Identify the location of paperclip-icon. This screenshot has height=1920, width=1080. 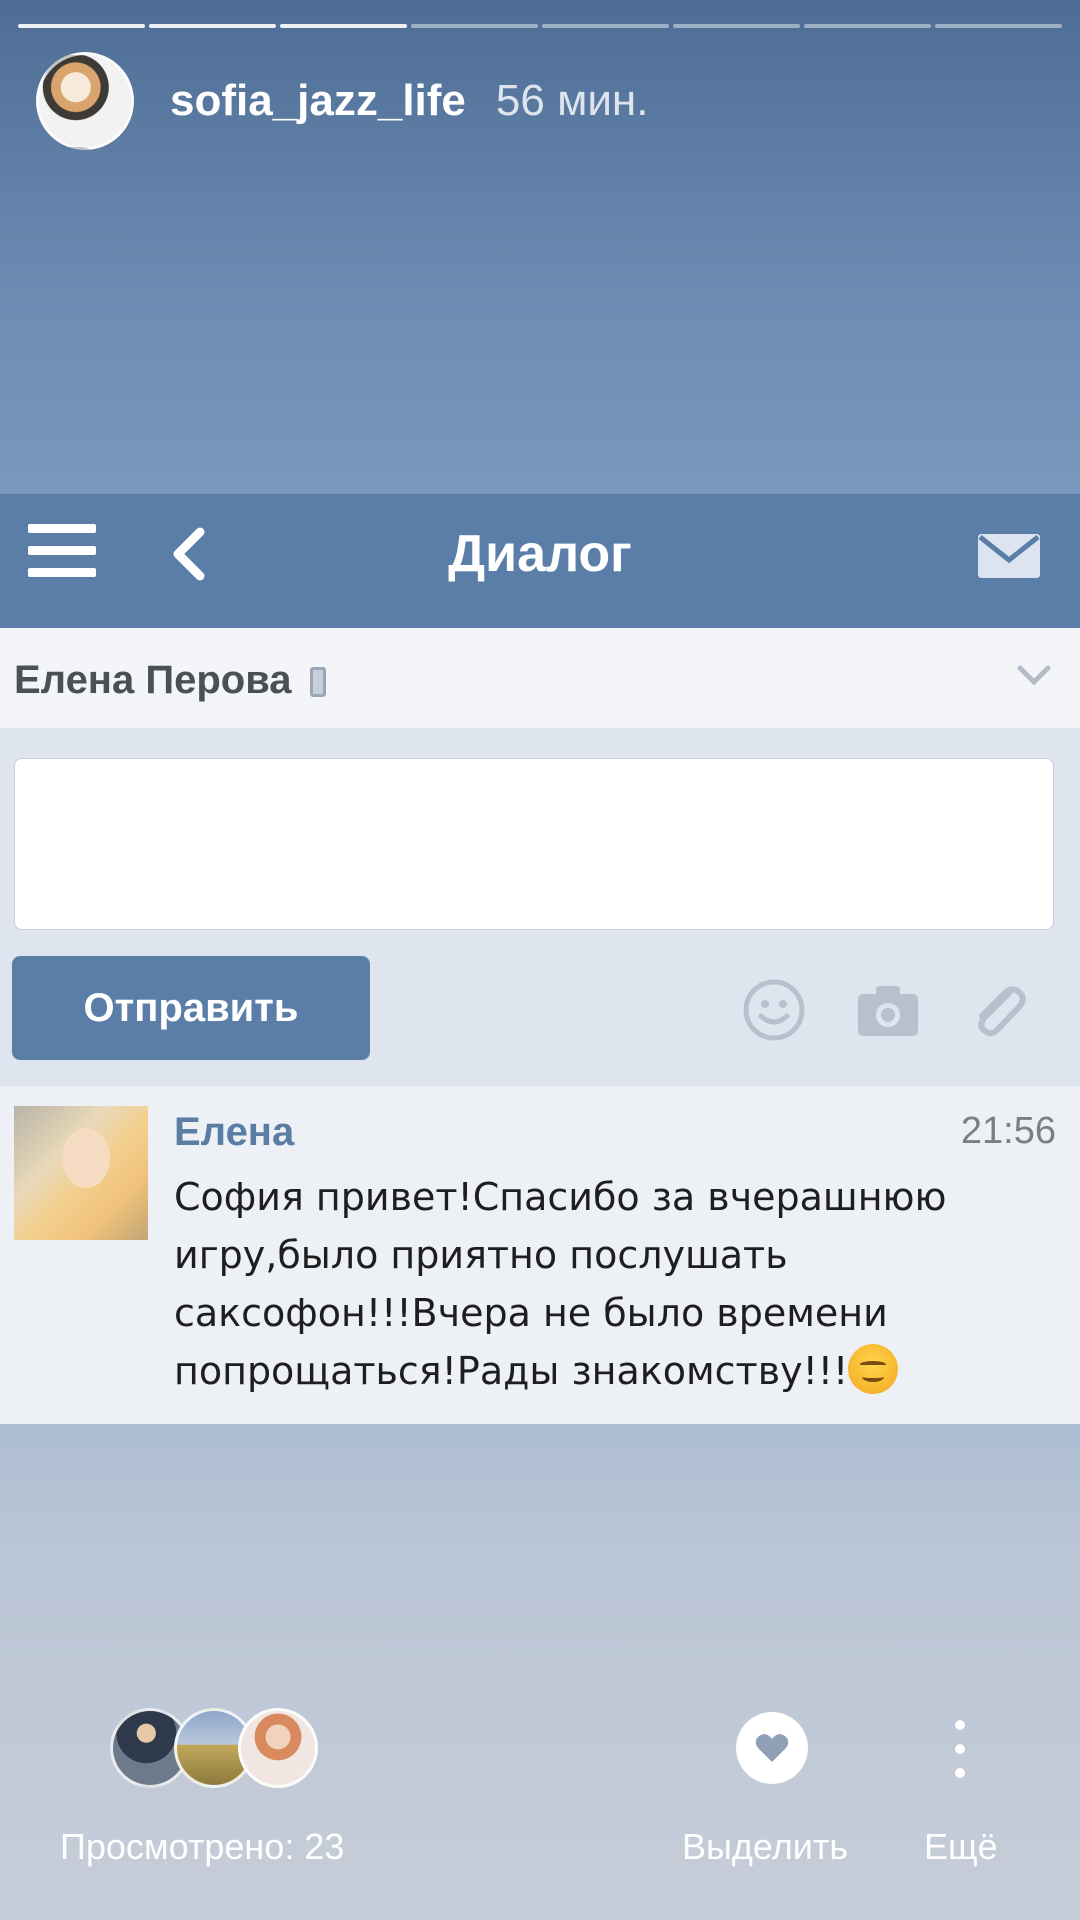
(1002, 1011).